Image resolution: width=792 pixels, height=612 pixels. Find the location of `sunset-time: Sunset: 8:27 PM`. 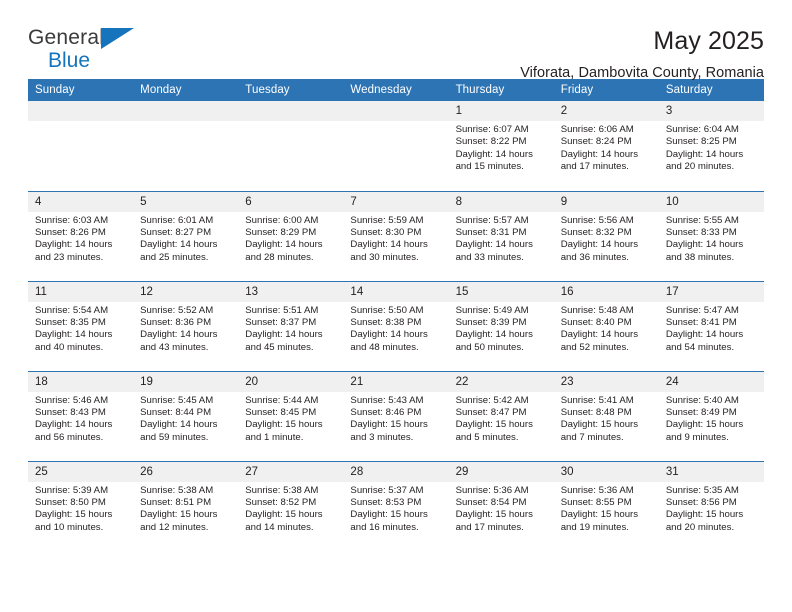

sunset-time: Sunset: 8:27 PM is located at coordinates (176, 232).